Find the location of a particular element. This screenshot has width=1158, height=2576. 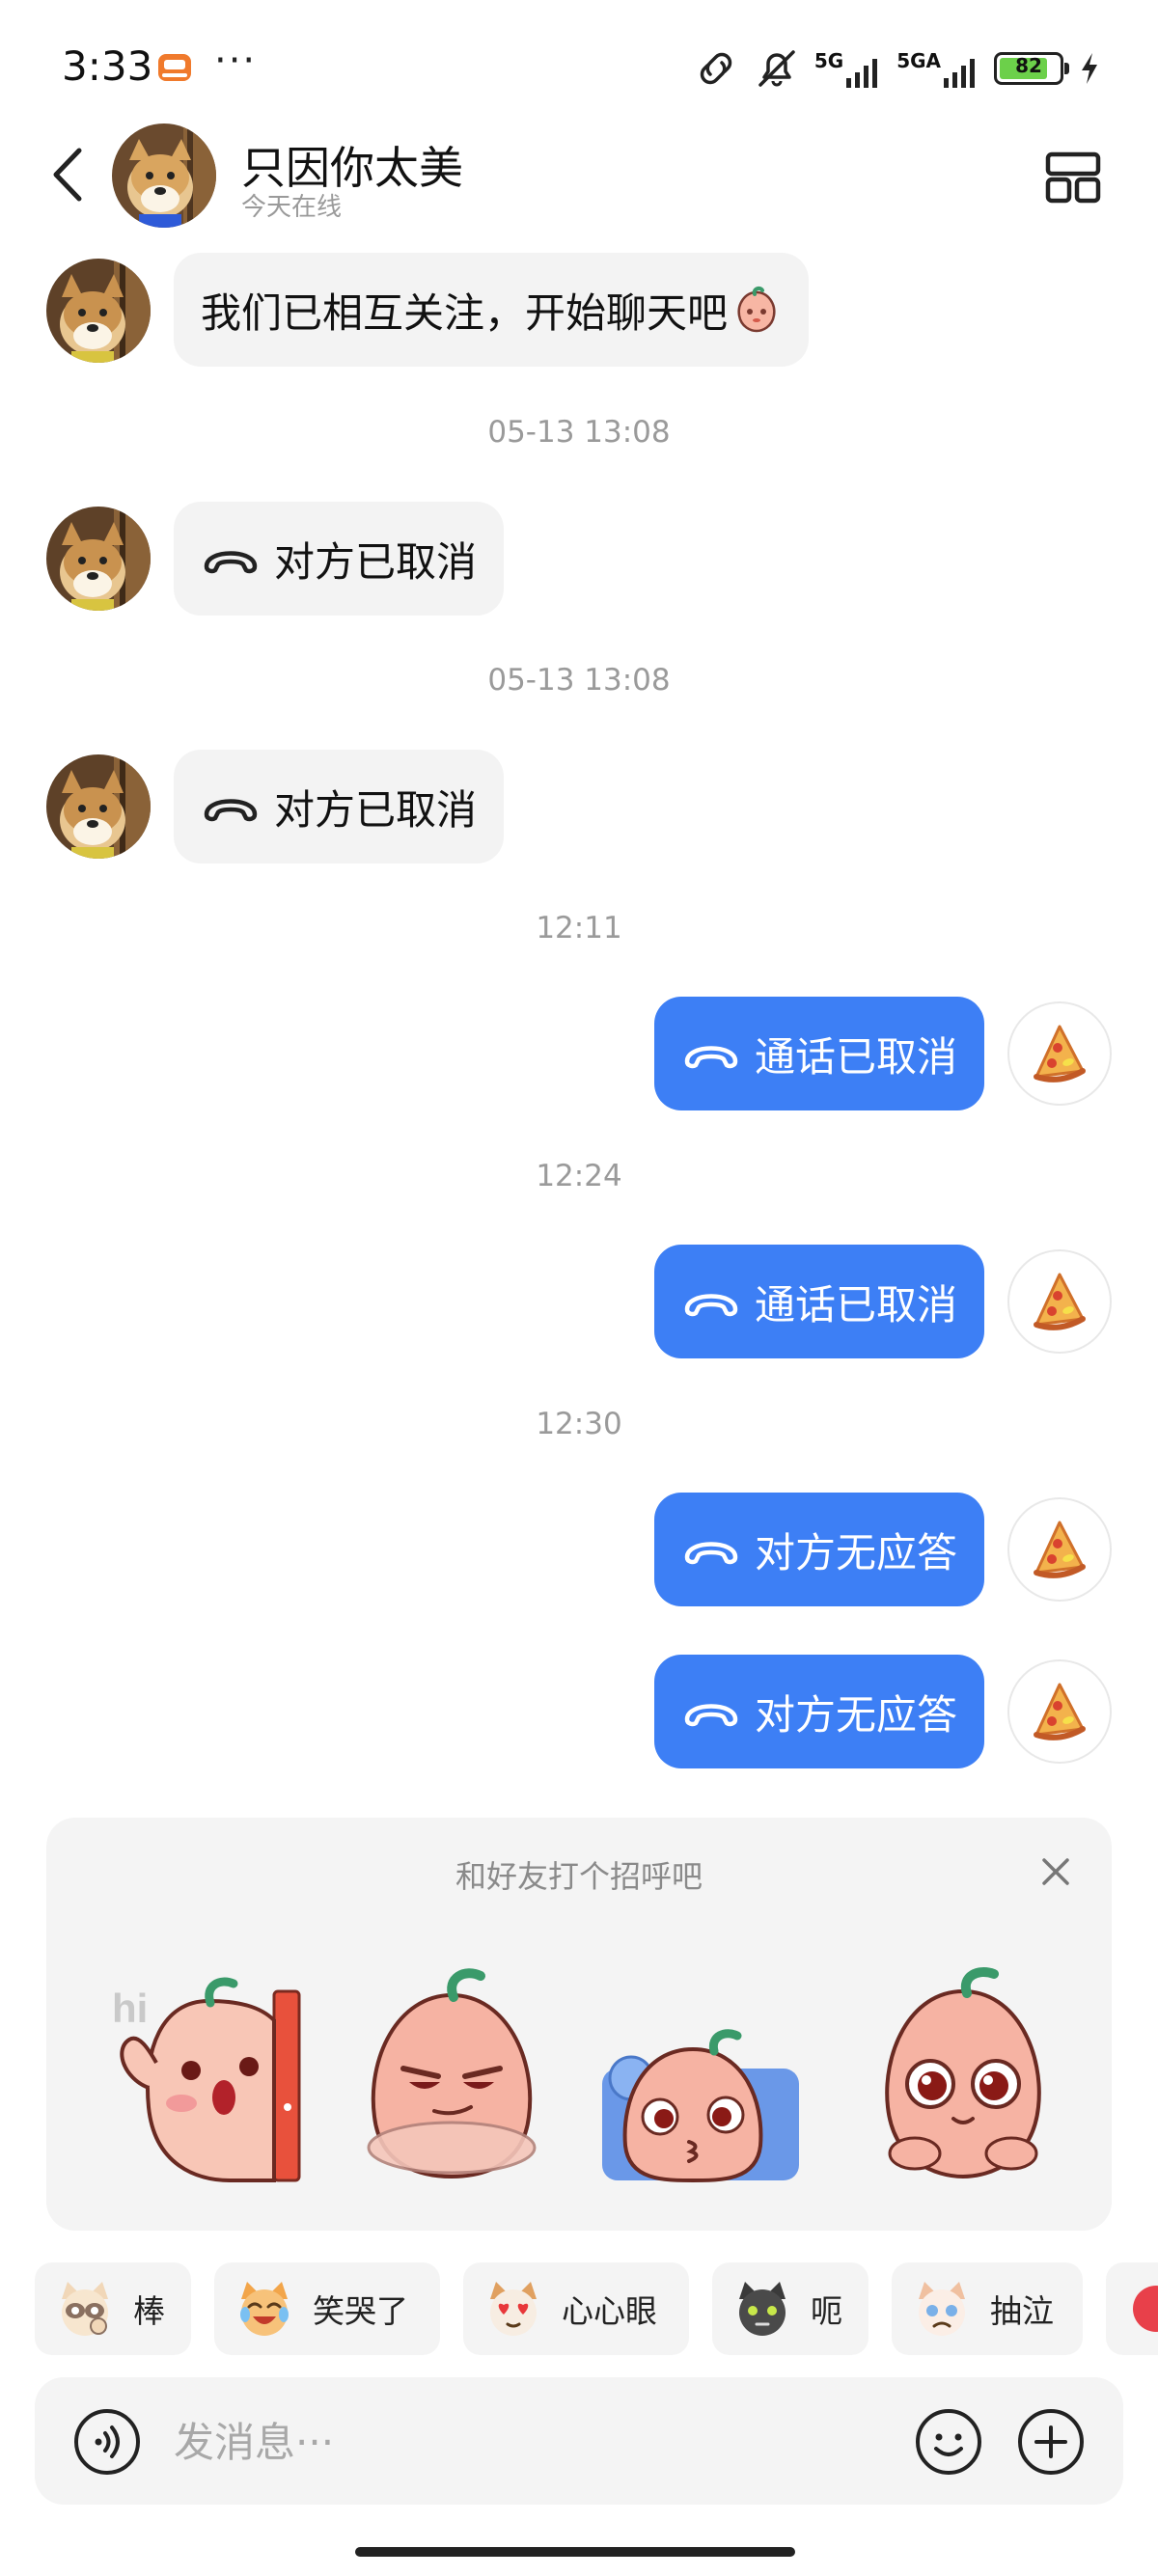

quick-reply-chip: 心心眼 is located at coordinates (576, 2309).